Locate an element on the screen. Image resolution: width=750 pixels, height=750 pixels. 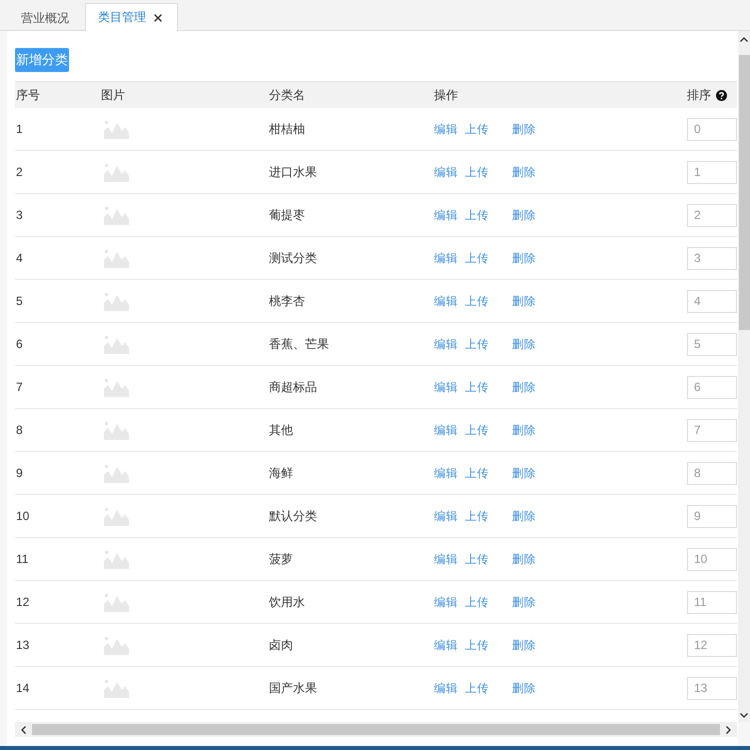
category-name: 默认分类 is located at coordinates (293, 516).